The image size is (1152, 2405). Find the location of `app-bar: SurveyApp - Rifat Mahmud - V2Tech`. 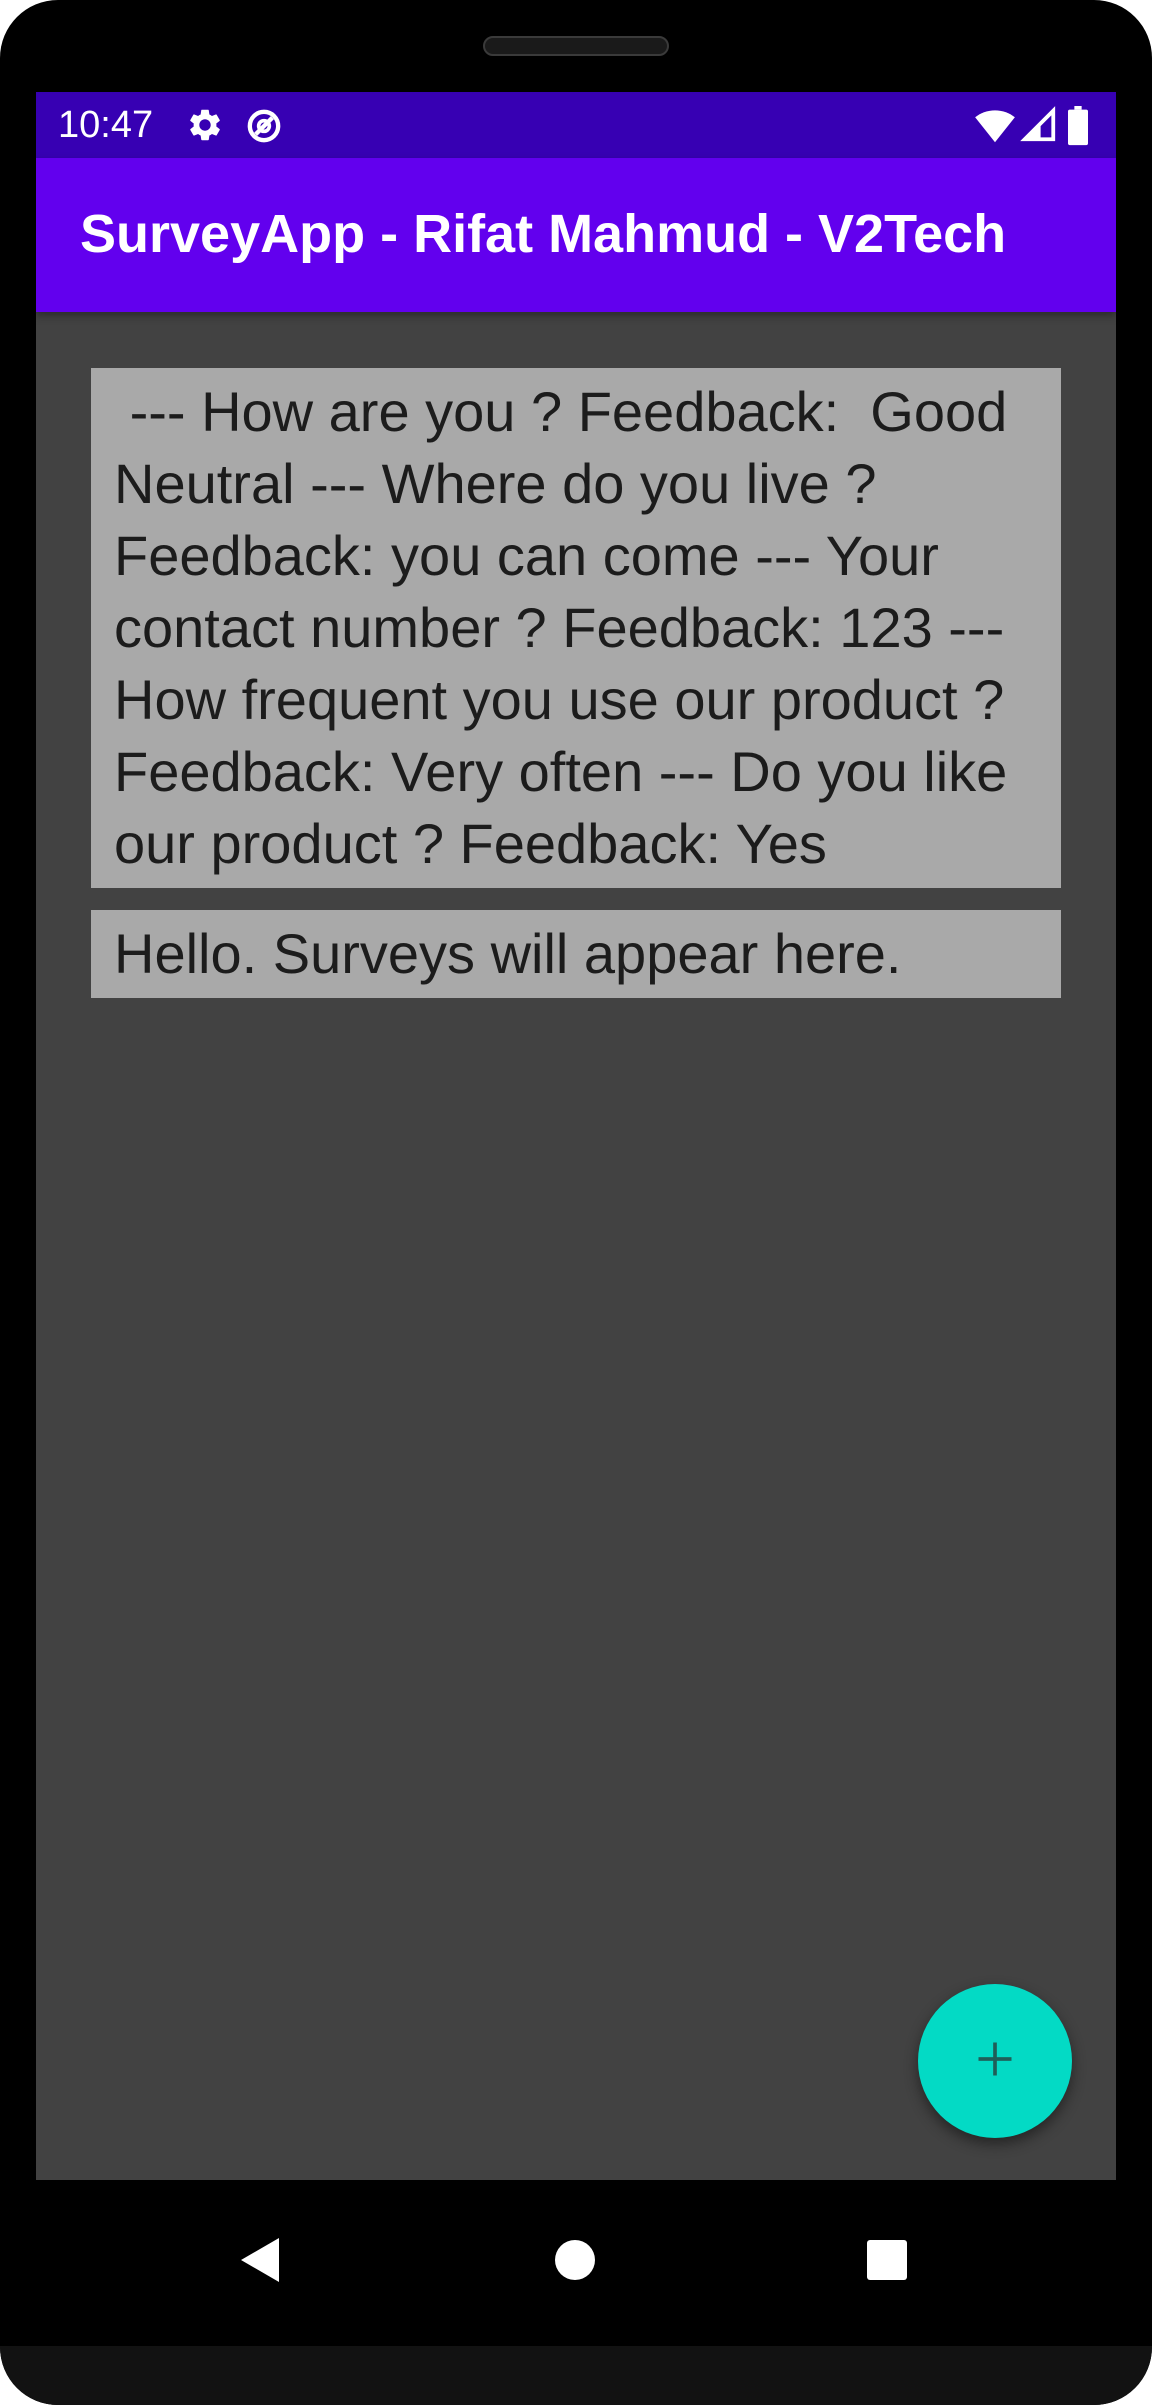

app-bar: SurveyApp - Rifat Mahmud - V2Tech is located at coordinates (576, 235).